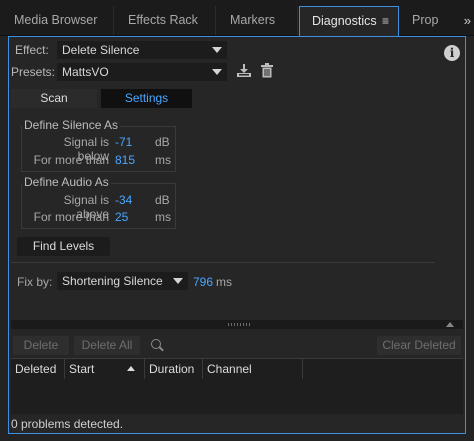  What do you see at coordinates (71, 160) in the screenshot?
I see `silence-duration-label: For more than` at bounding box center [71, 160].